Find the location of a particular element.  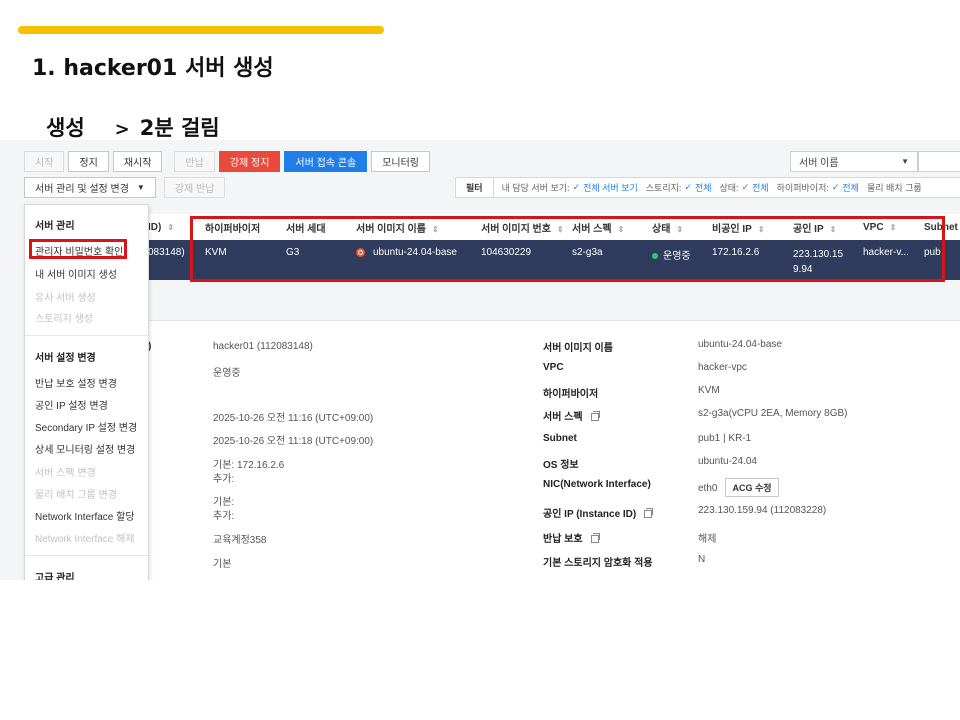

detail-ip-basic: 기본: is located at coordinates (224, 502).